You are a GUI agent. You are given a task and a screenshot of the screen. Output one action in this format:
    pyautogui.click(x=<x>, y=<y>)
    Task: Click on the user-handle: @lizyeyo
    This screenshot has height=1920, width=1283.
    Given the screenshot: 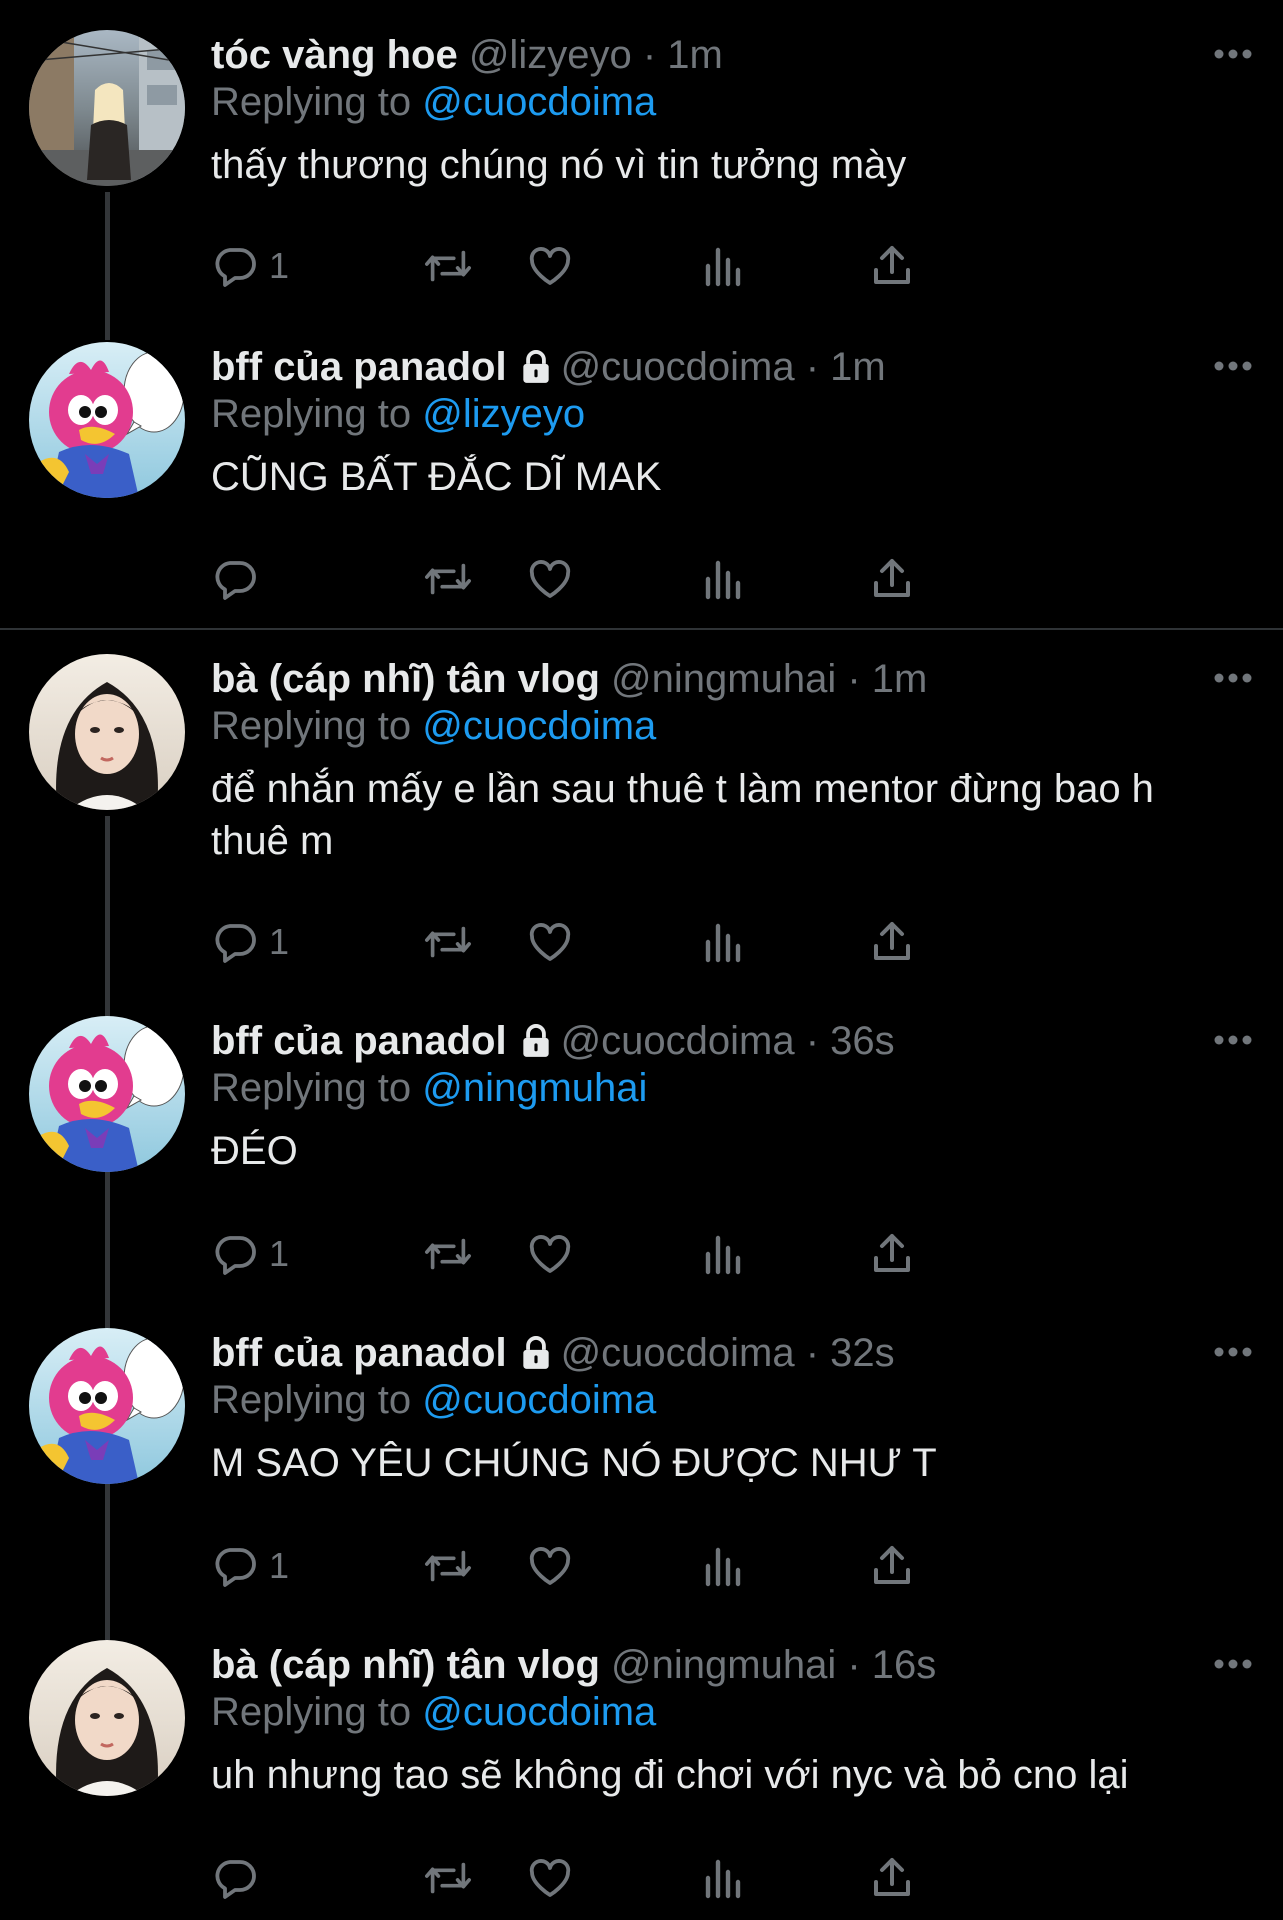 What is the action you would take?
    pyautogui.click(x=550, y=55)
    